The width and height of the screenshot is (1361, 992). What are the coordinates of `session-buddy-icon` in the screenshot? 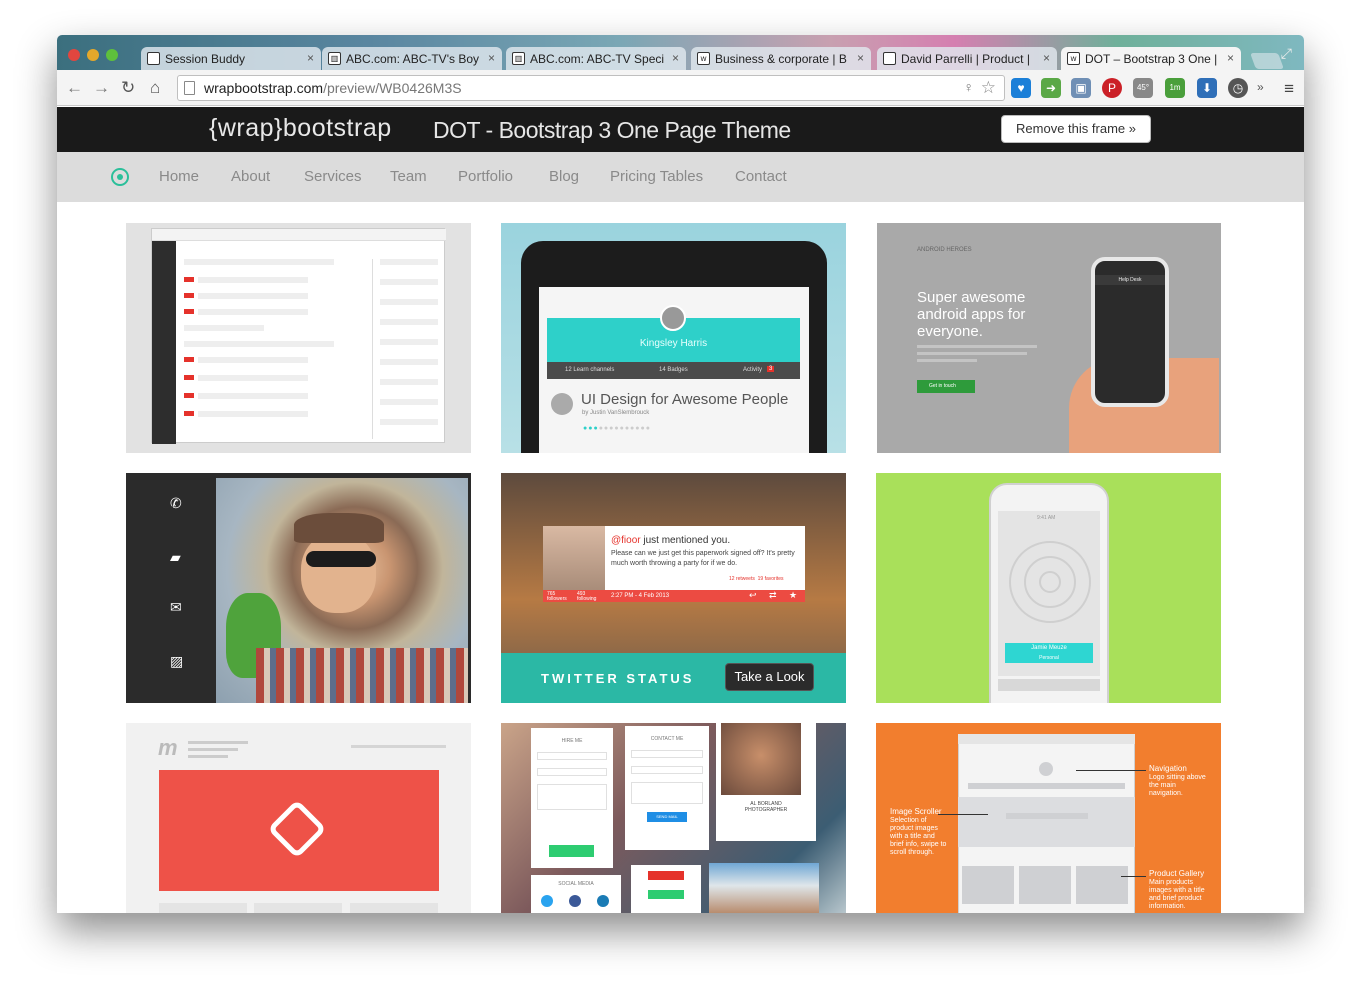 It's located at (153, 58).